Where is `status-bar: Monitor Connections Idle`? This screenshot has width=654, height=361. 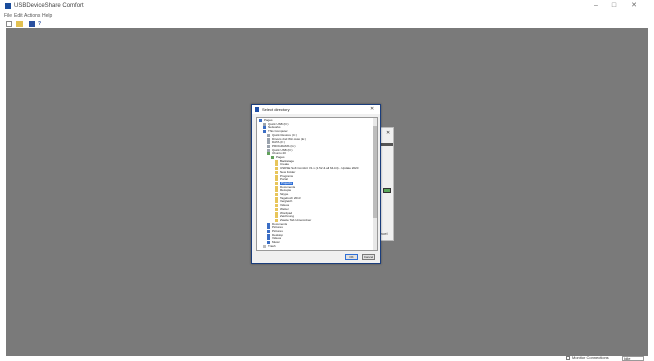 status-bar: Monitor Connections Idle is located at coordinates (327, 358).